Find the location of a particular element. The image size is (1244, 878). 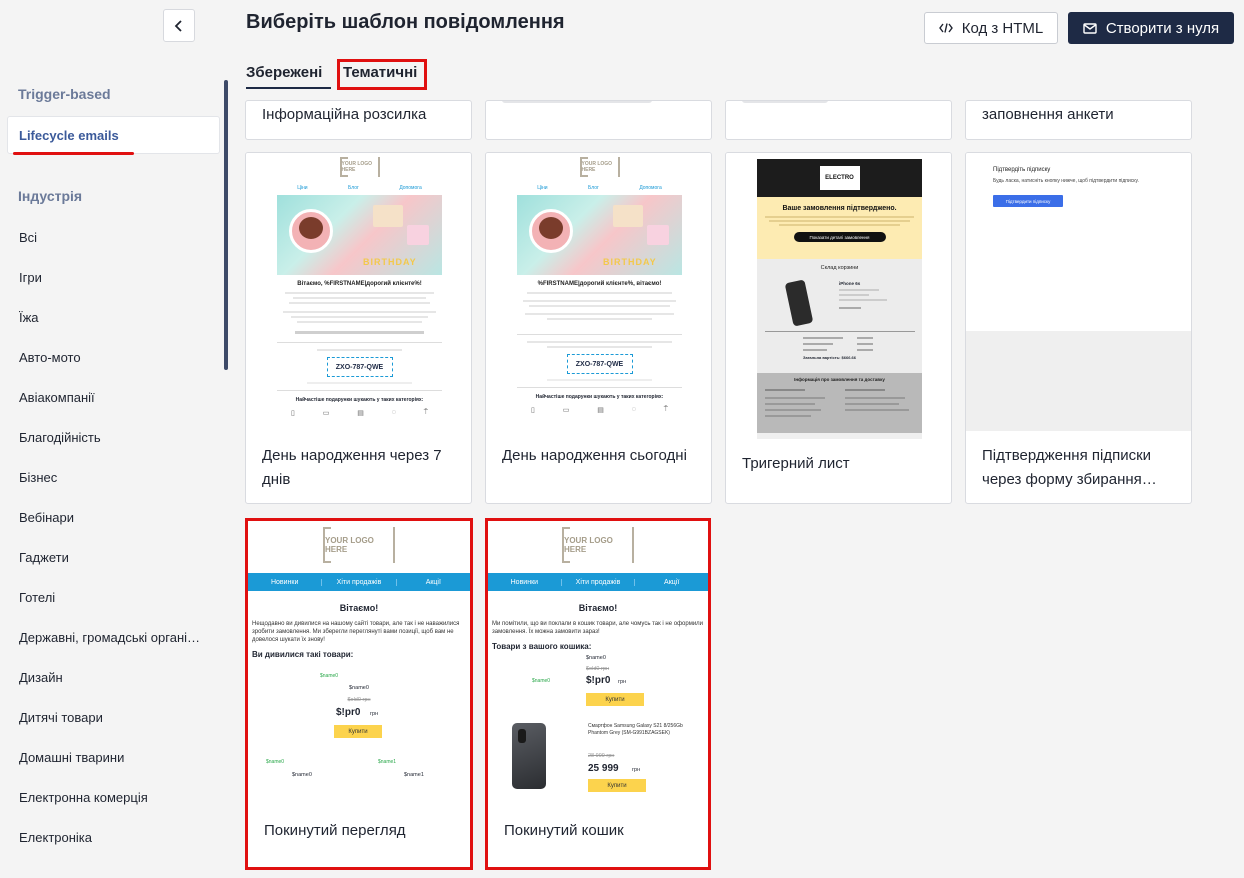

sidebar-item-business: Бізнес is located at coordinates (38, 477).